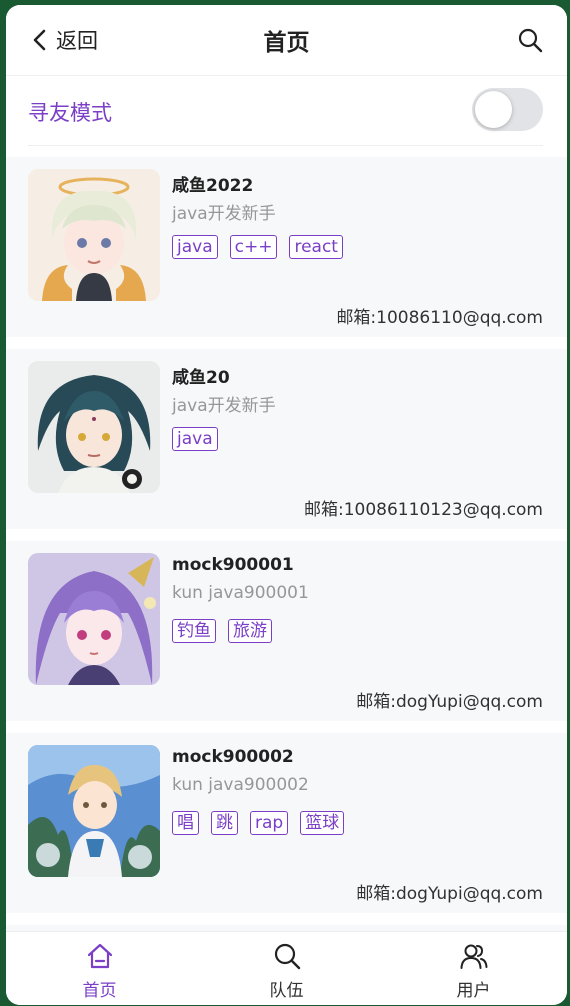 The image size is (570, 1006). Describe the element at coordinates (201, 378) in the screenshot. I see `user-name: 咸鱼20` at that location.